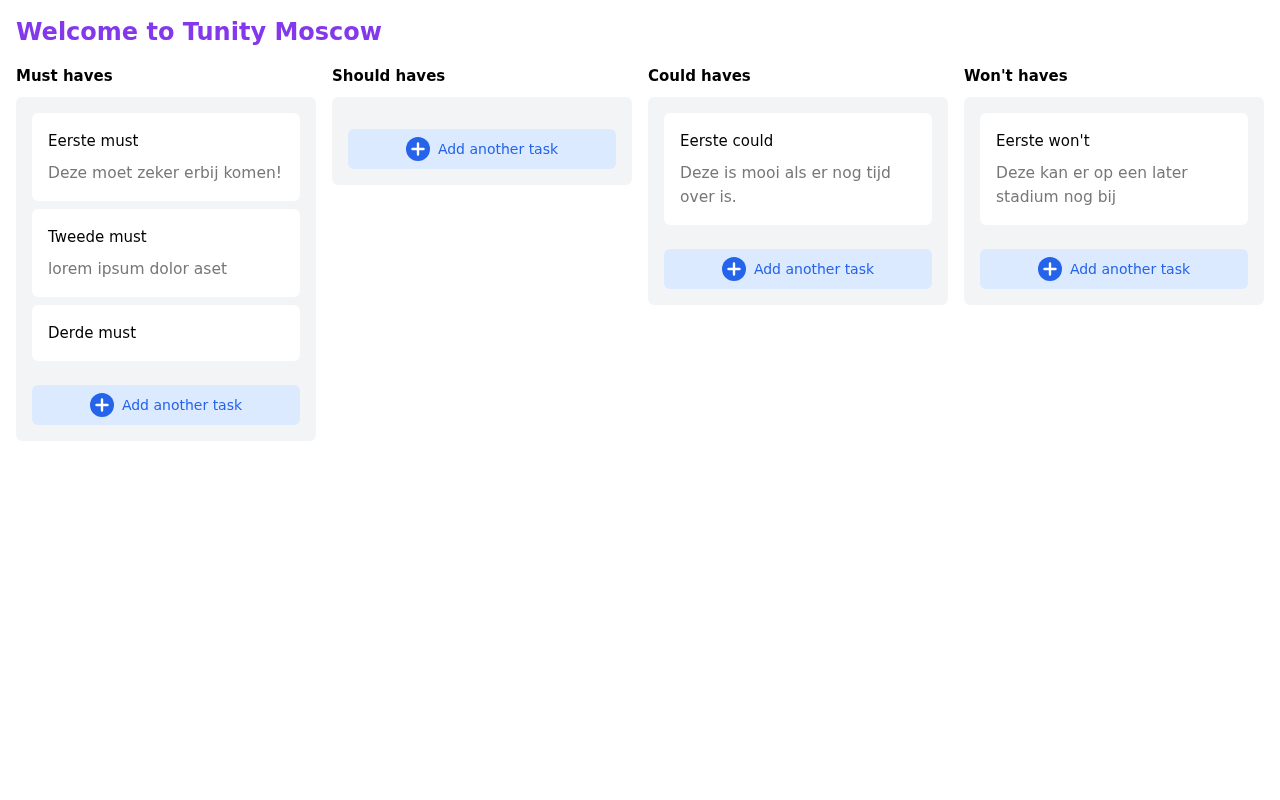 The width and height of the screenshot is (1280, 800). What do you see at coordinates (786, 185) in the screenshot?
I see `task-description: Deze is mooi als er nog tijd over is.` at bounding box center [786, 185].